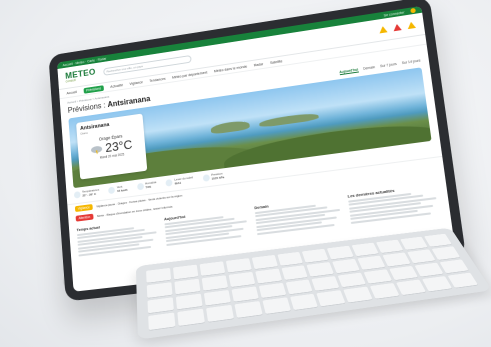  I want to click on content-column: Demain, so click(299, 215).